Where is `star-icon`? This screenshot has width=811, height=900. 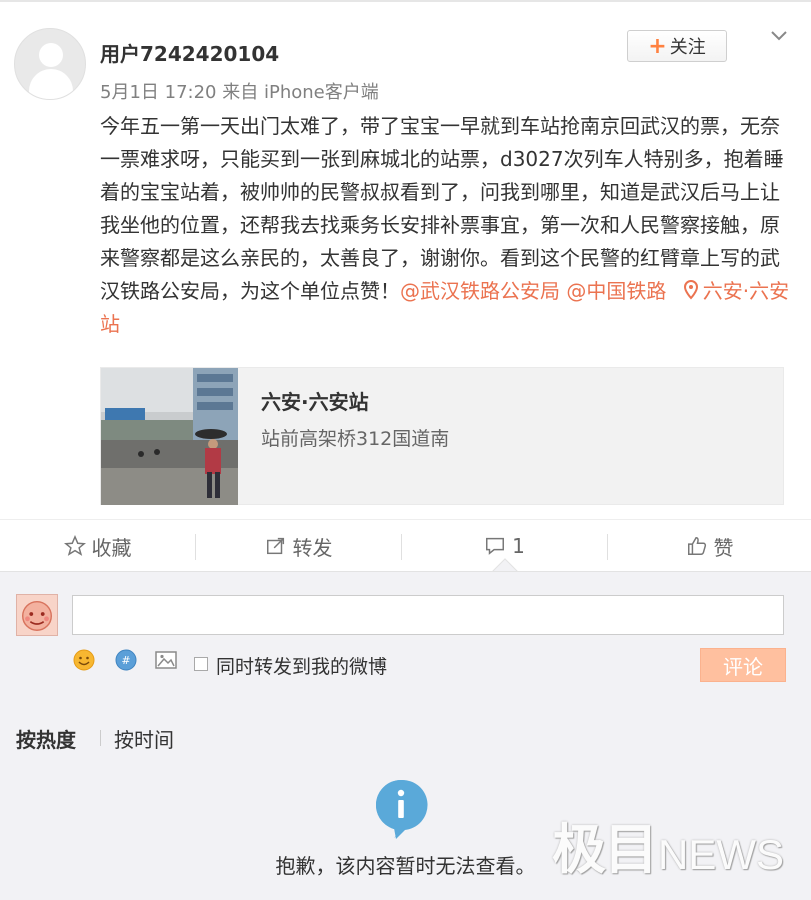
star-icon is located at coordinates (74, 545).